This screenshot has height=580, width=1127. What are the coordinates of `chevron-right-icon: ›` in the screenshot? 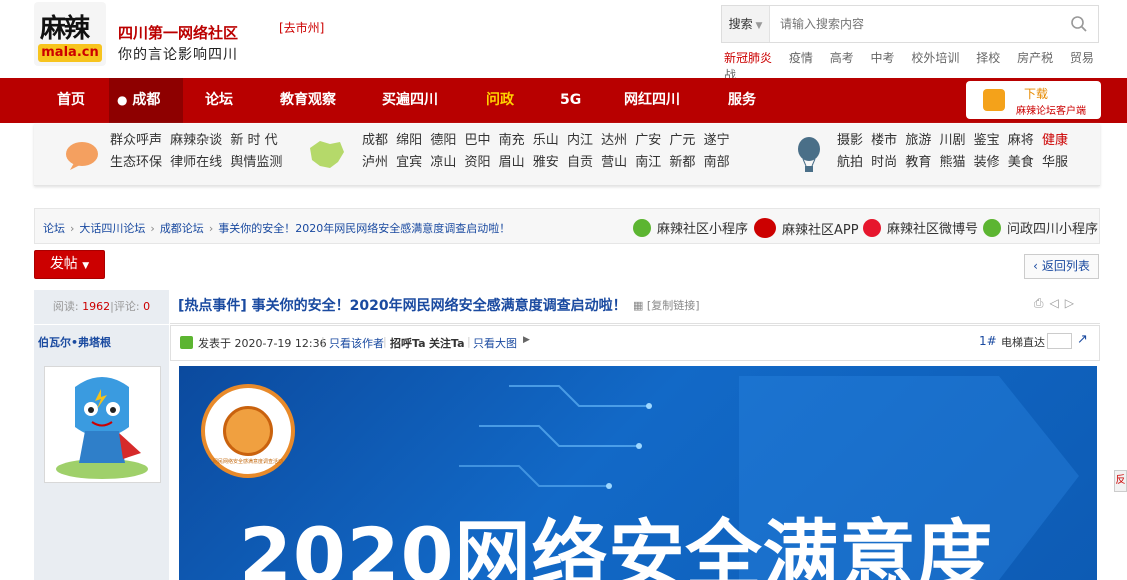 It's located at (152, 228).